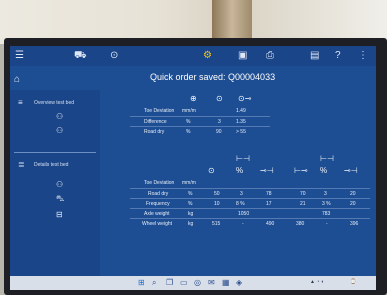  I want to click on wheel-icon: ⊙, so click(114, 56).